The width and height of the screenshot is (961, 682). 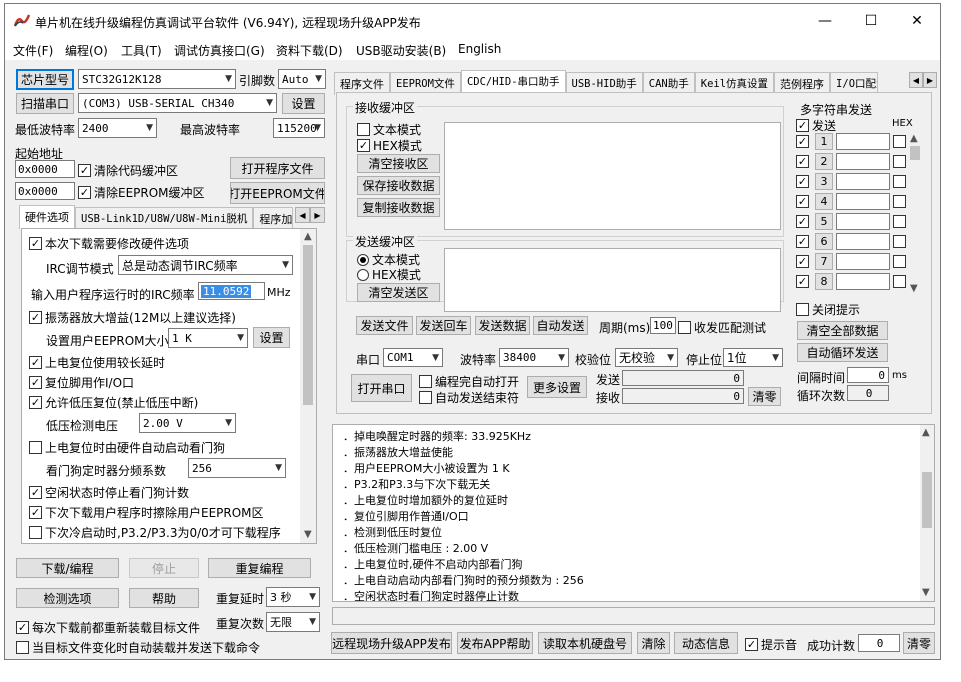 What do you see at coordinates (141, 192) in the screenshot?
I see `clear-eeprom-checkbox: ✓ 清除EEPROM缓冲区` at bounding box center [141, 192].